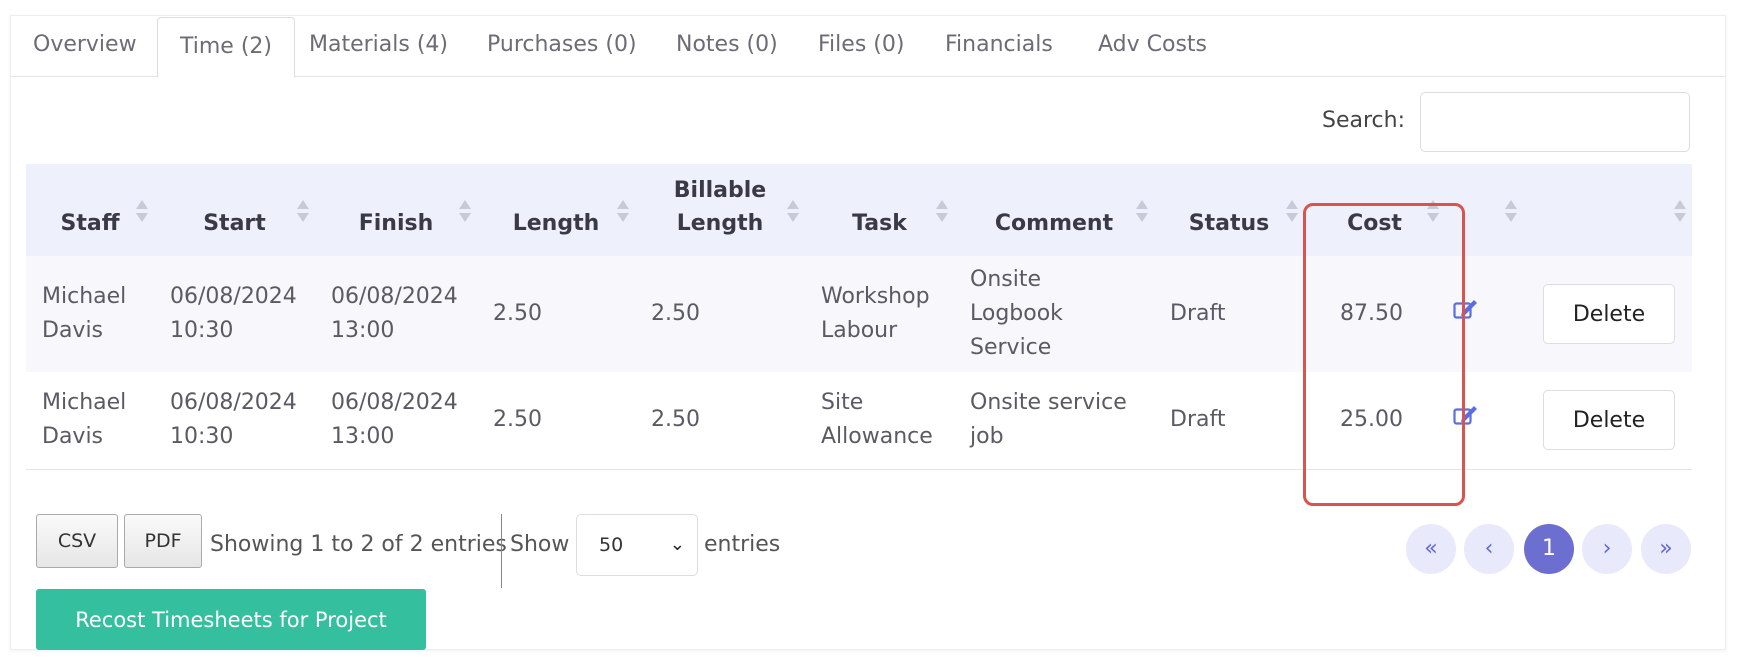  What do you see at coordinates (163, 541) in the screenshot?
I see `pdf-button: PDF` at bounding box center [163, 541].